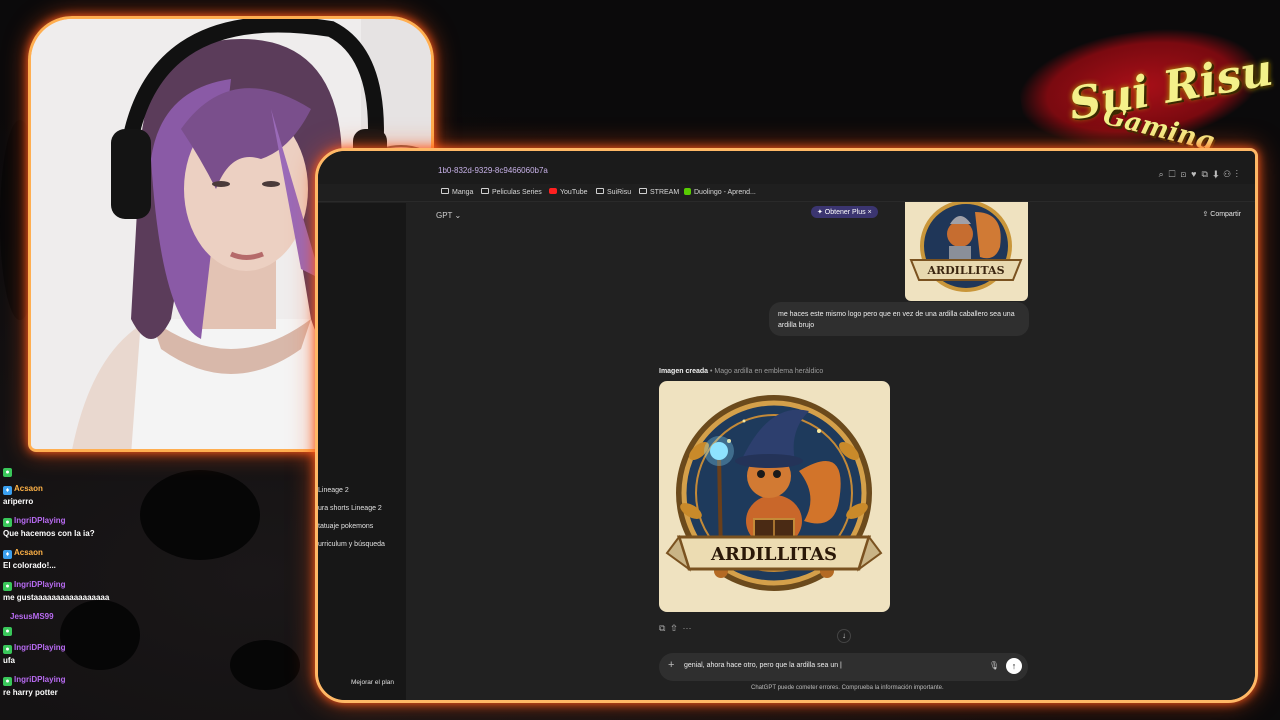 Image resolution: width=1280 pixels, height=720 pixels. Describe the element at coordinates (690, 628) in the screenshot. I see `more-icon: ⋯` at that location.